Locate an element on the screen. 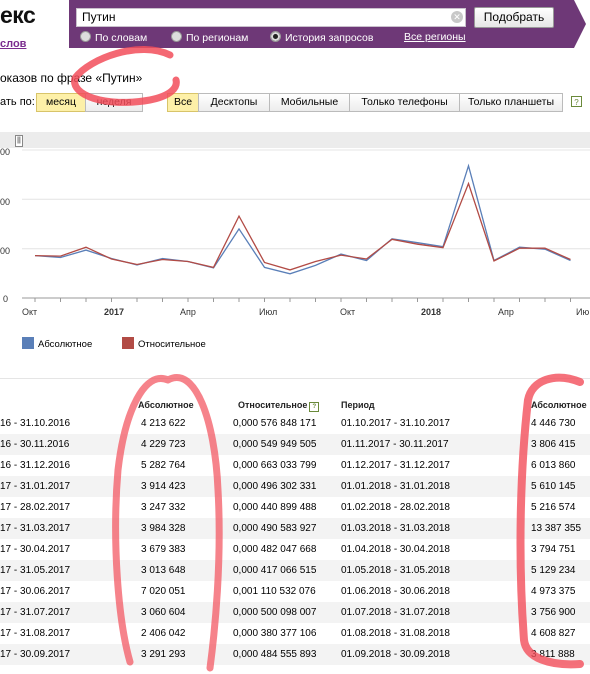 The width and height of the screenshot is (590, 674). table-cell-period: 17 - 30.09.2017 is located at coordinates (35, 654).